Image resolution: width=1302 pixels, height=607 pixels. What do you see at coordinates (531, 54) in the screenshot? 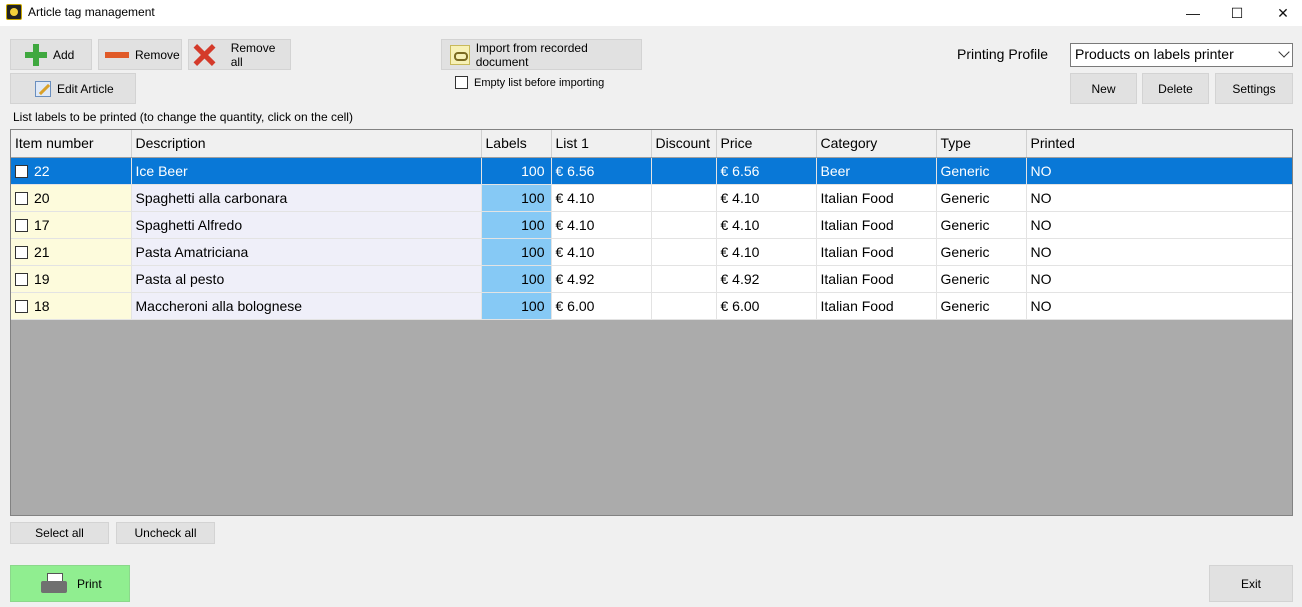
I see `import-label: Import from recorded document` at bounding box center [531, 54].